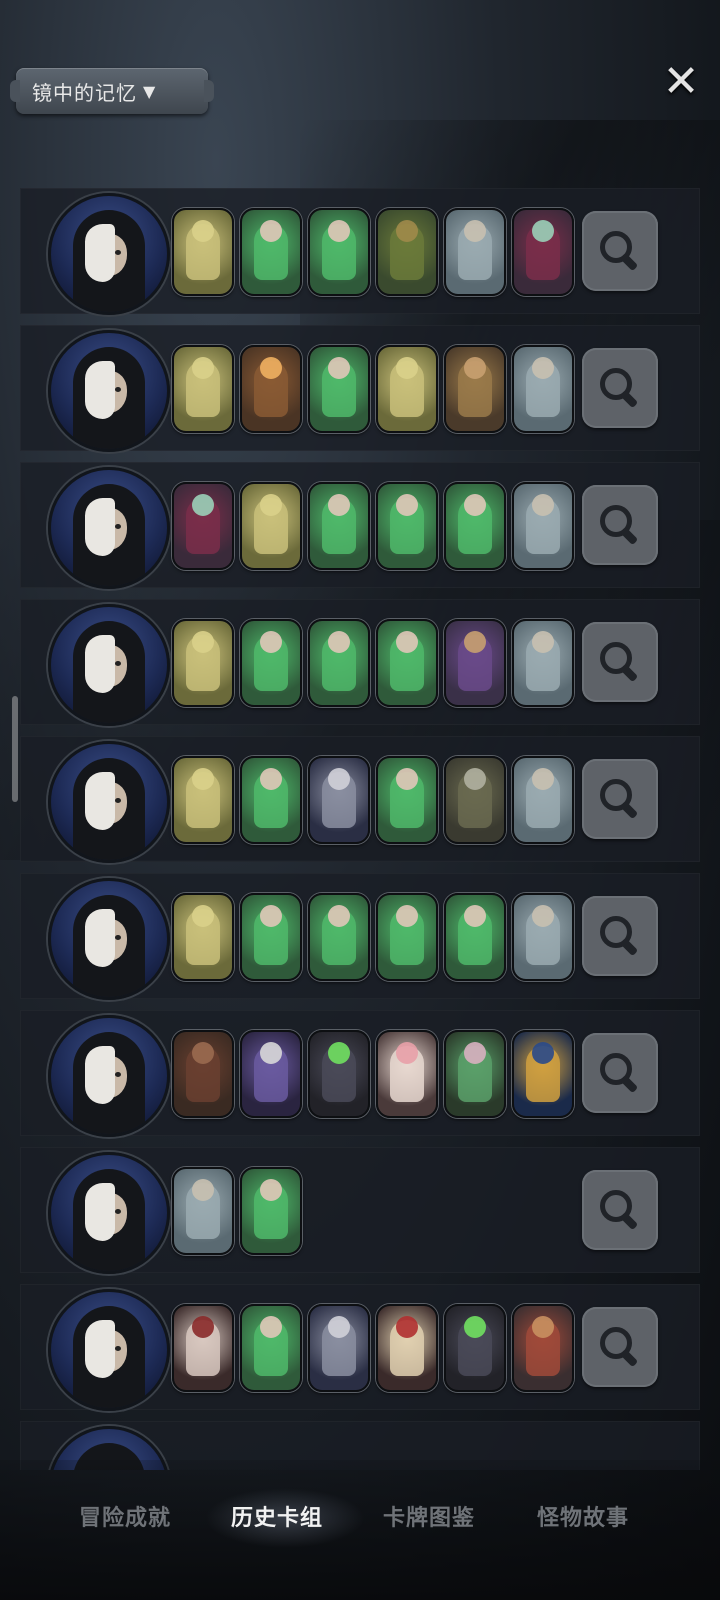 The height and width of the screenshot is (1600, 720). What do you see at coordinates (277, 1518) in the screenshot?
I see `tab-history-decks: 历史卡组` at bounding box center [277, 1518].